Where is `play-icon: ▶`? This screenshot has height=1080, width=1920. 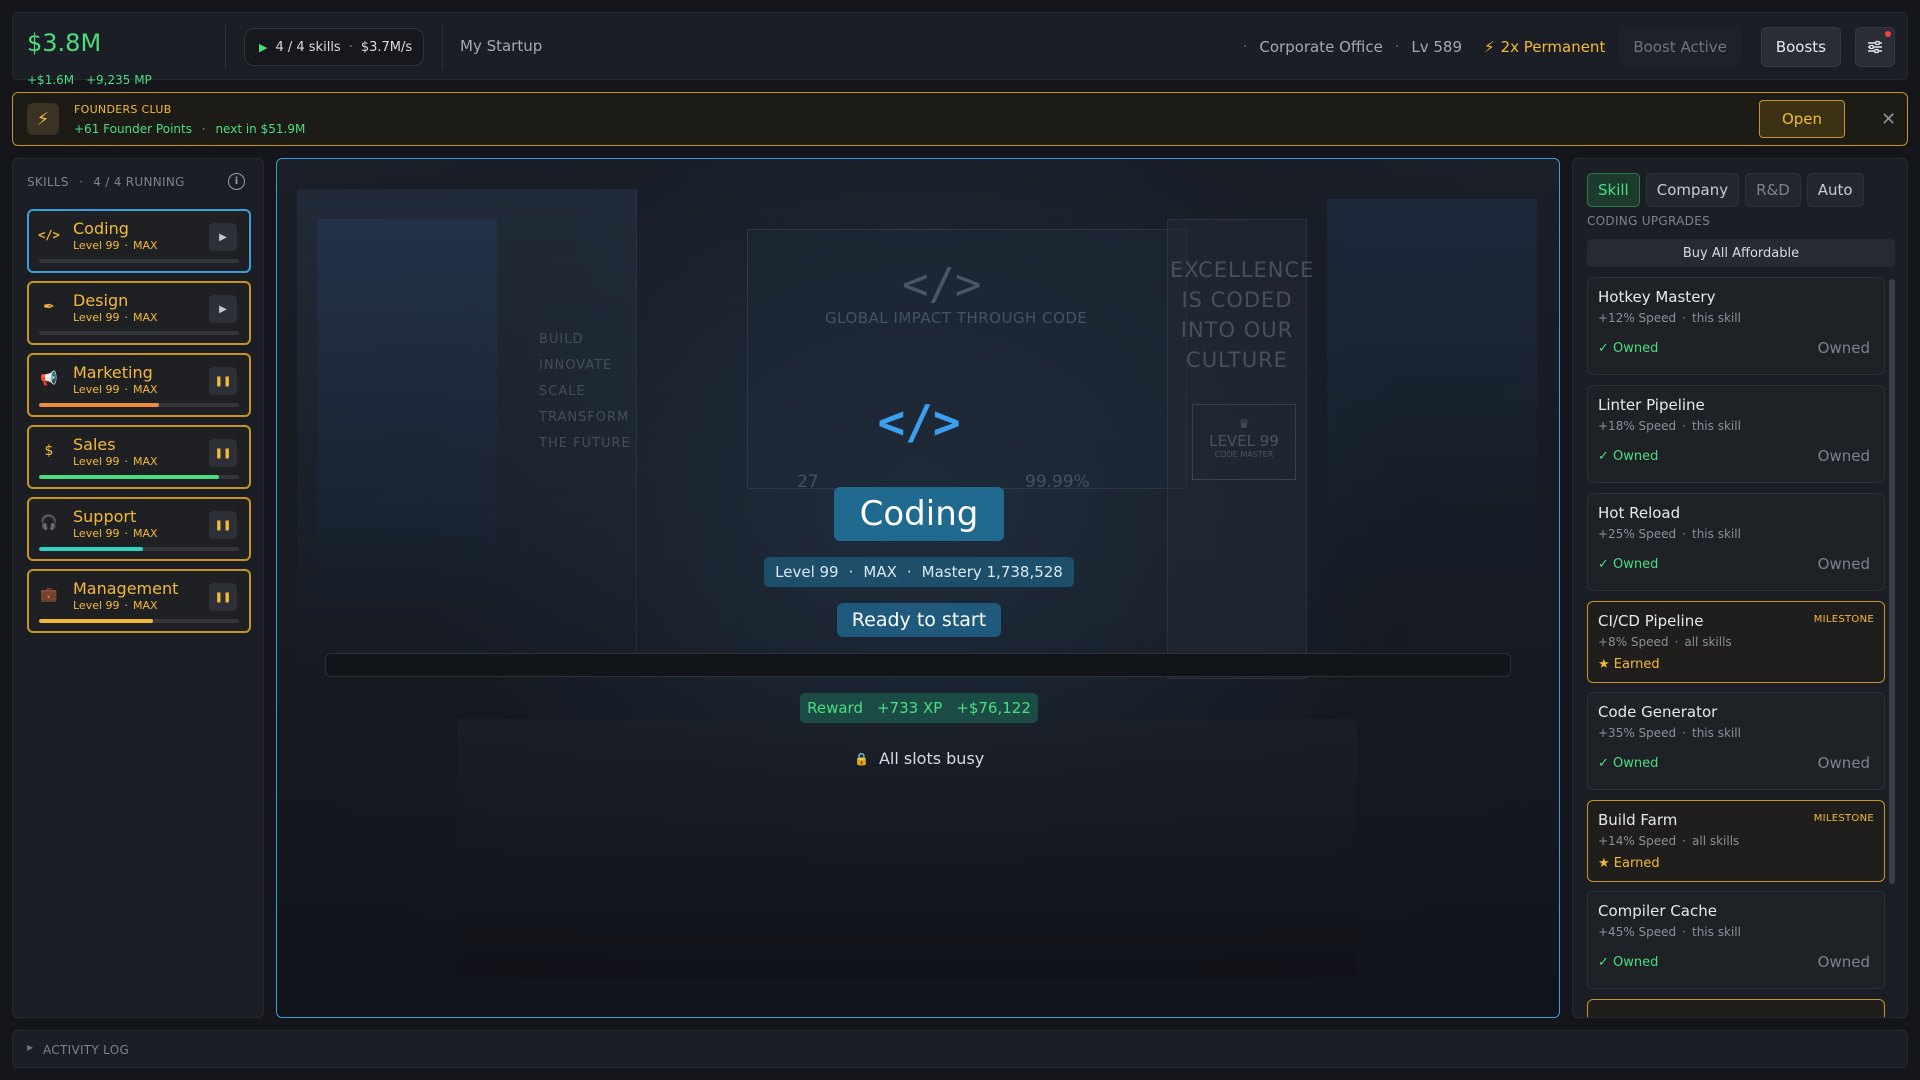 play-icon: ▶ is located at coordinates (263, 47).